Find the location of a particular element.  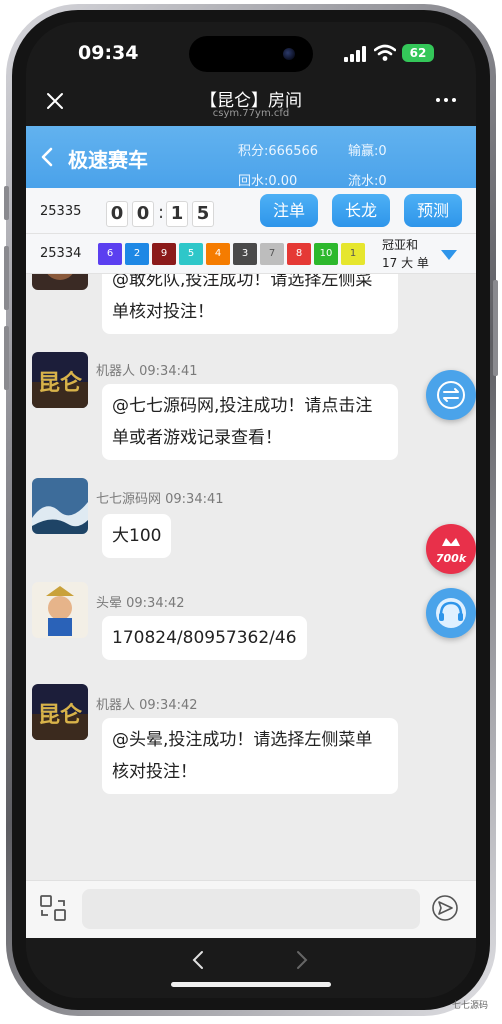

message-bubble: 大100 is located at coordinates (137, 536).